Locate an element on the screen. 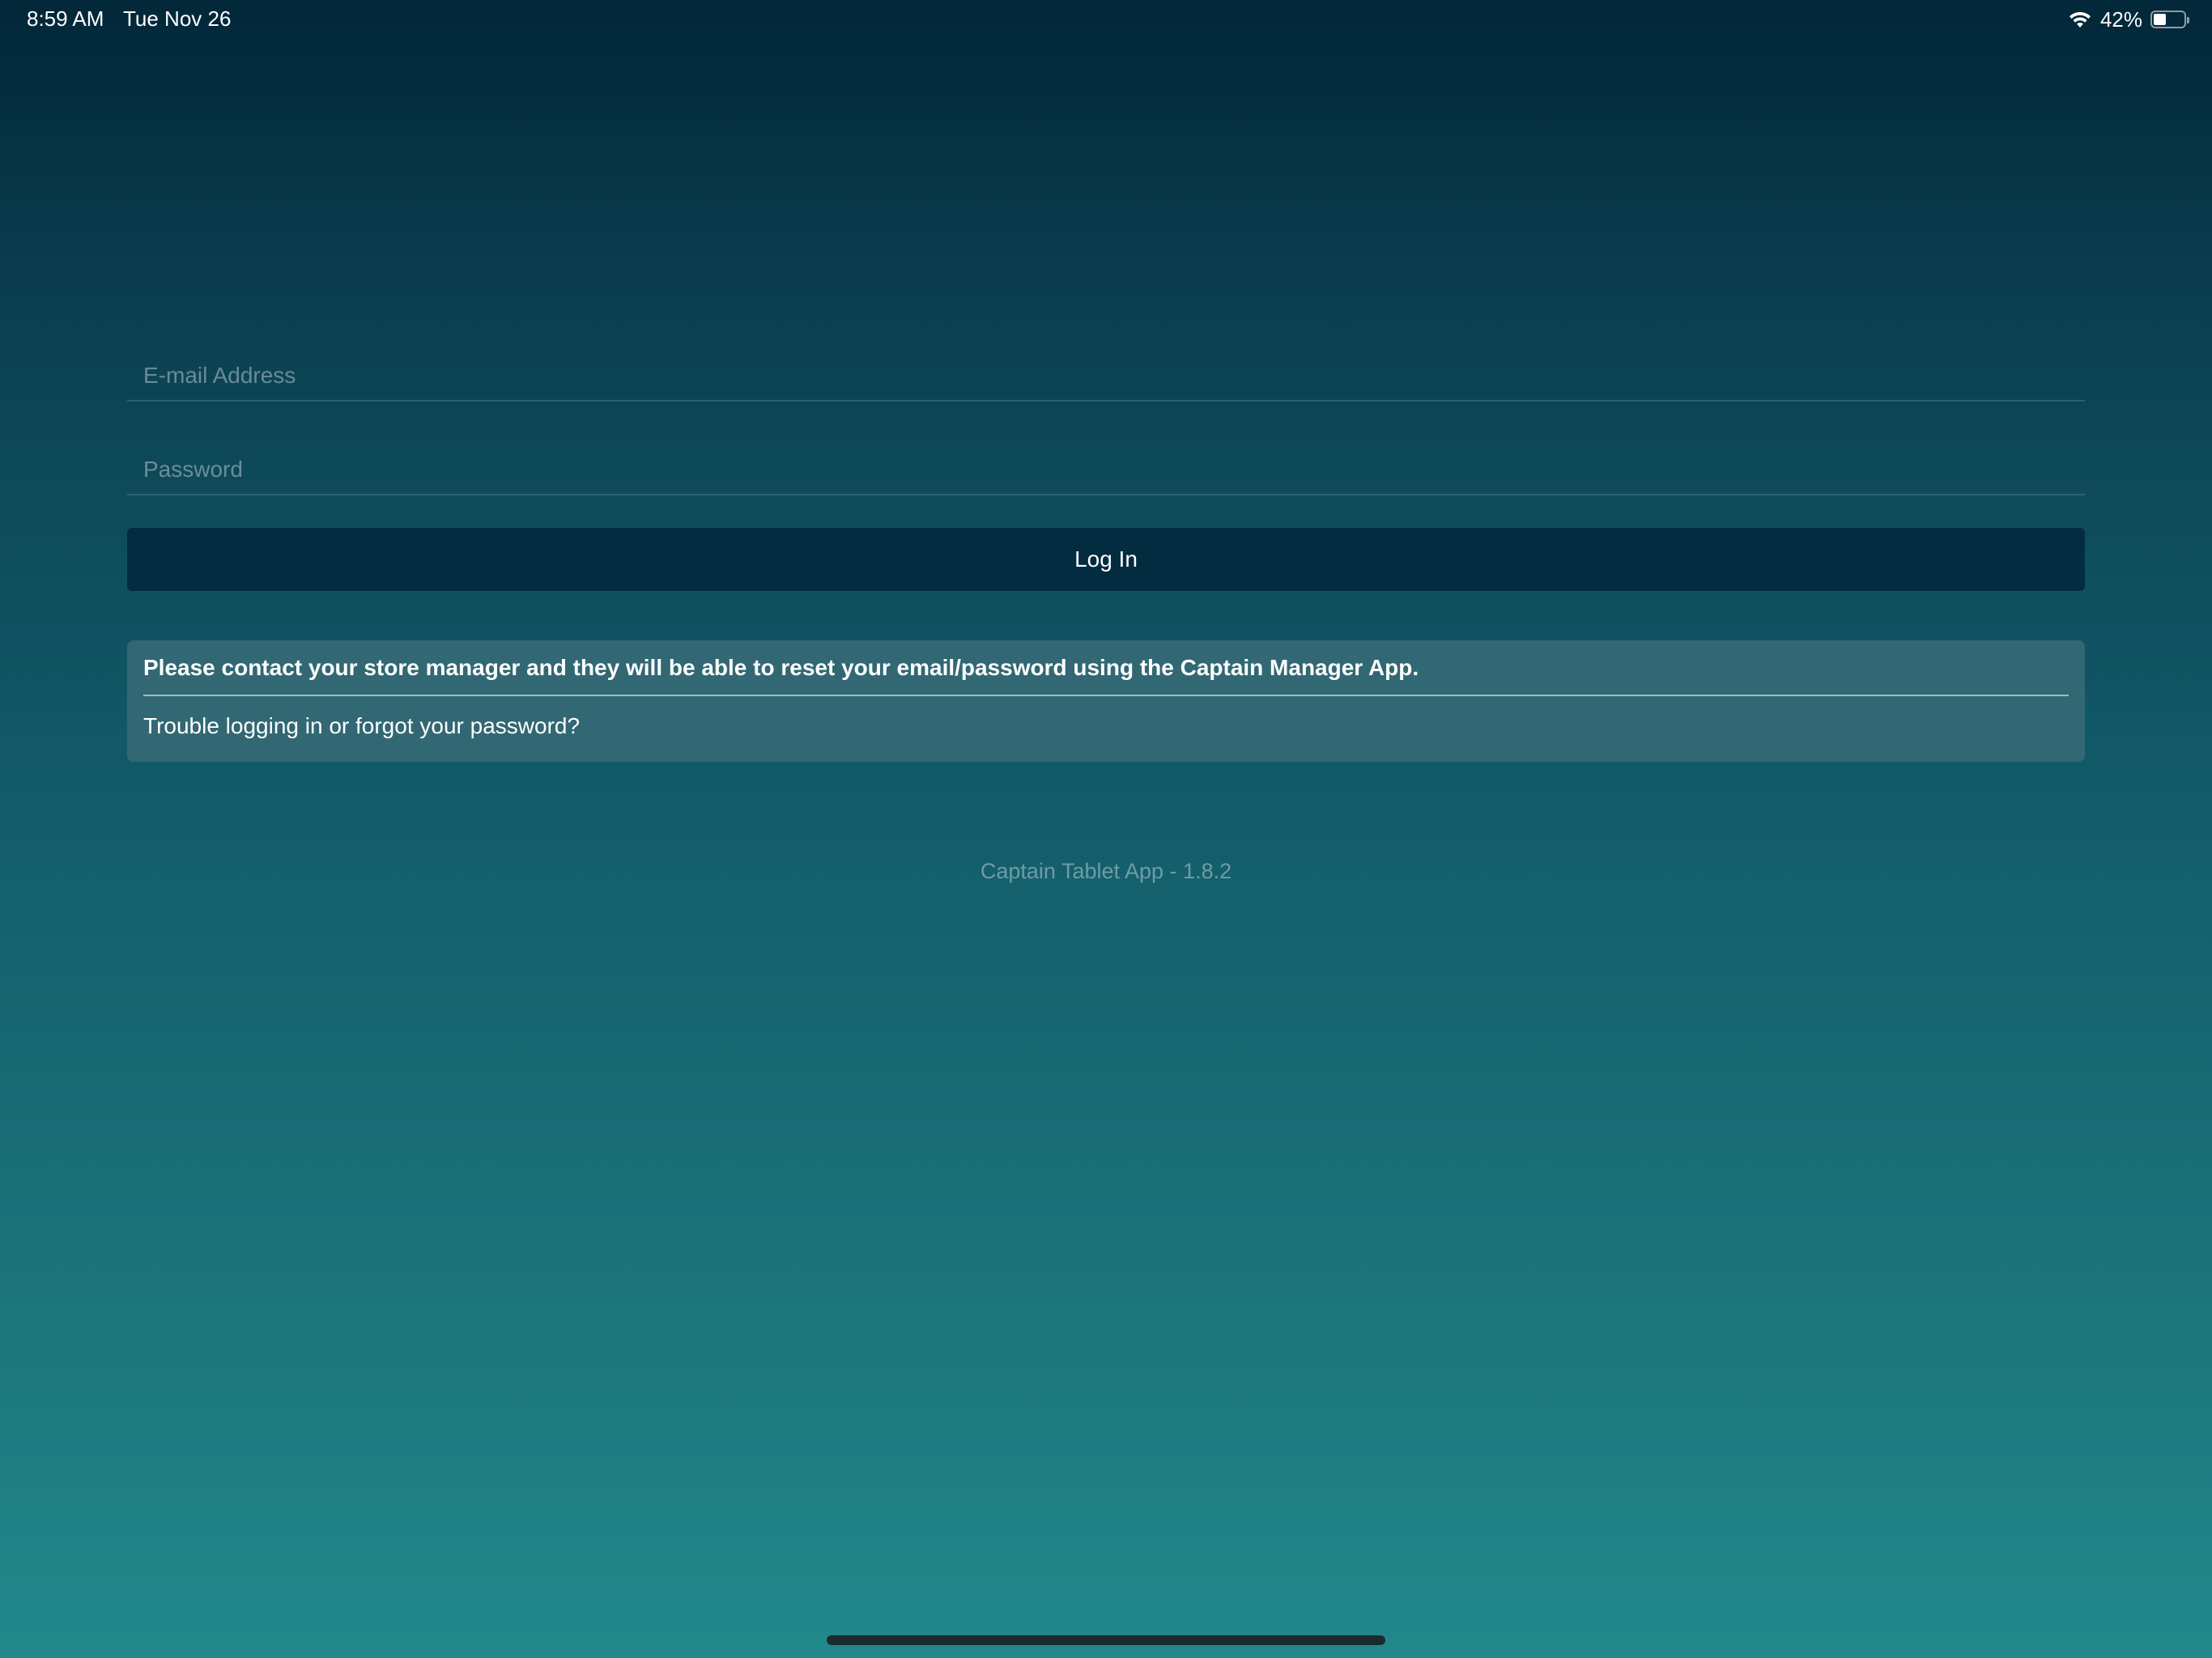  app-version: Captain Tablet App - 1.8.2 is located at coordinates (1106, 871).